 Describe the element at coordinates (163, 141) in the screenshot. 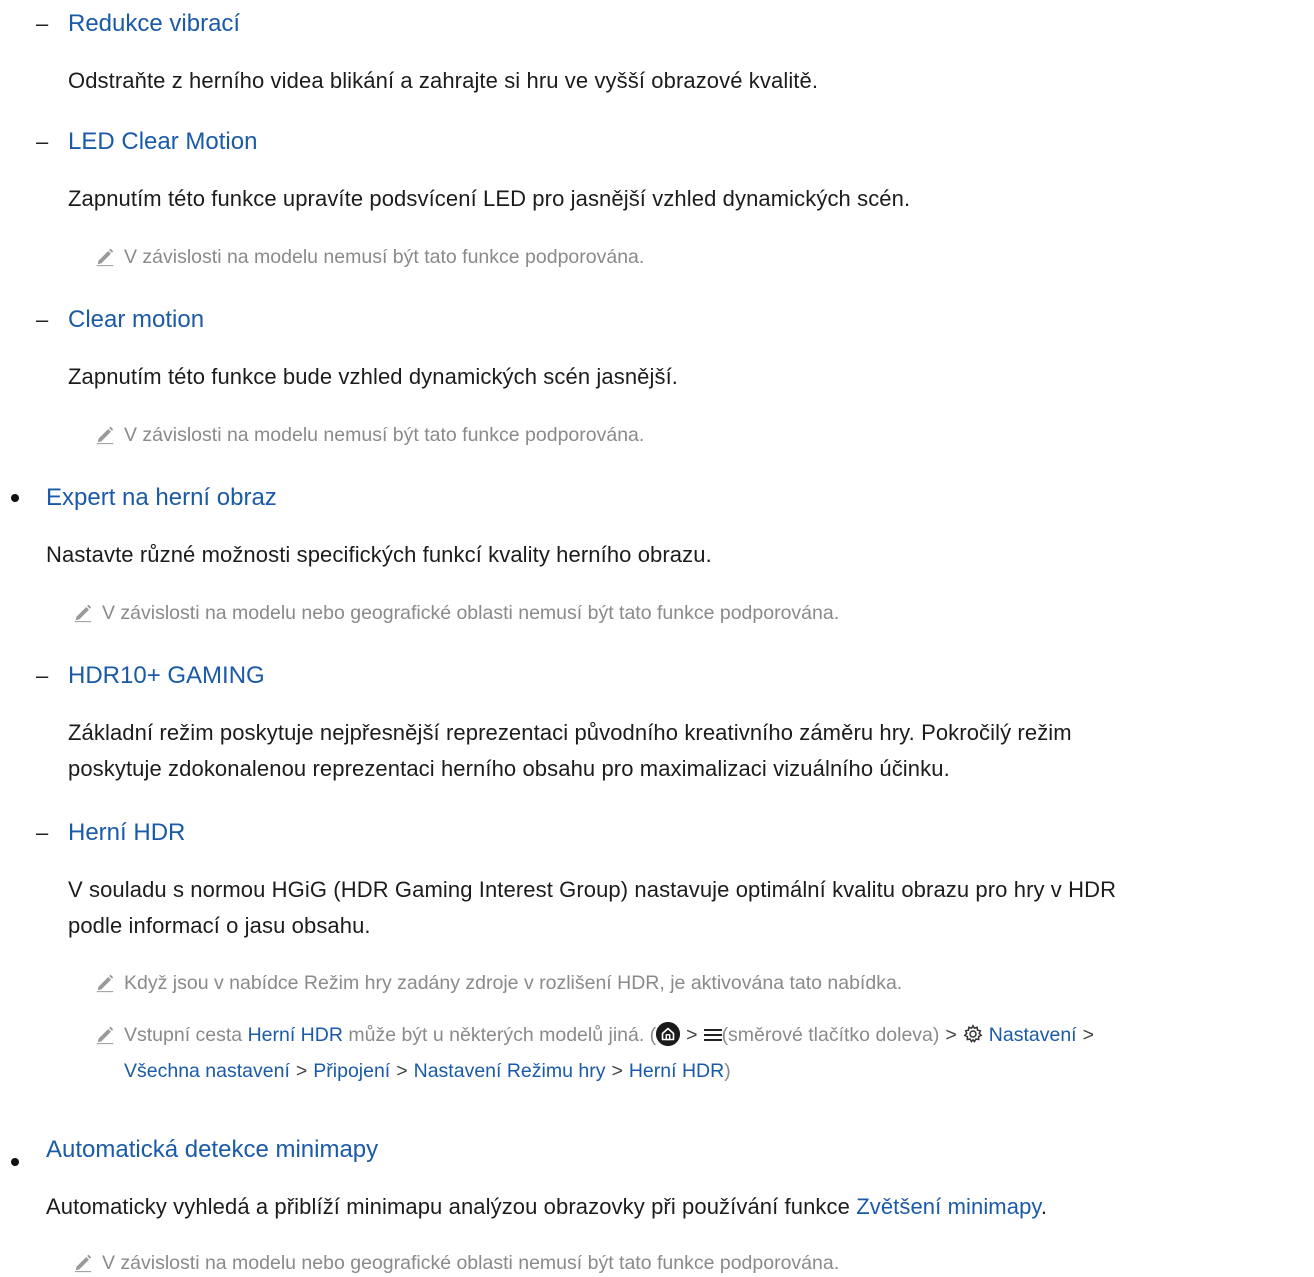

I see `led-heading: LED Clear Motion` at that location.